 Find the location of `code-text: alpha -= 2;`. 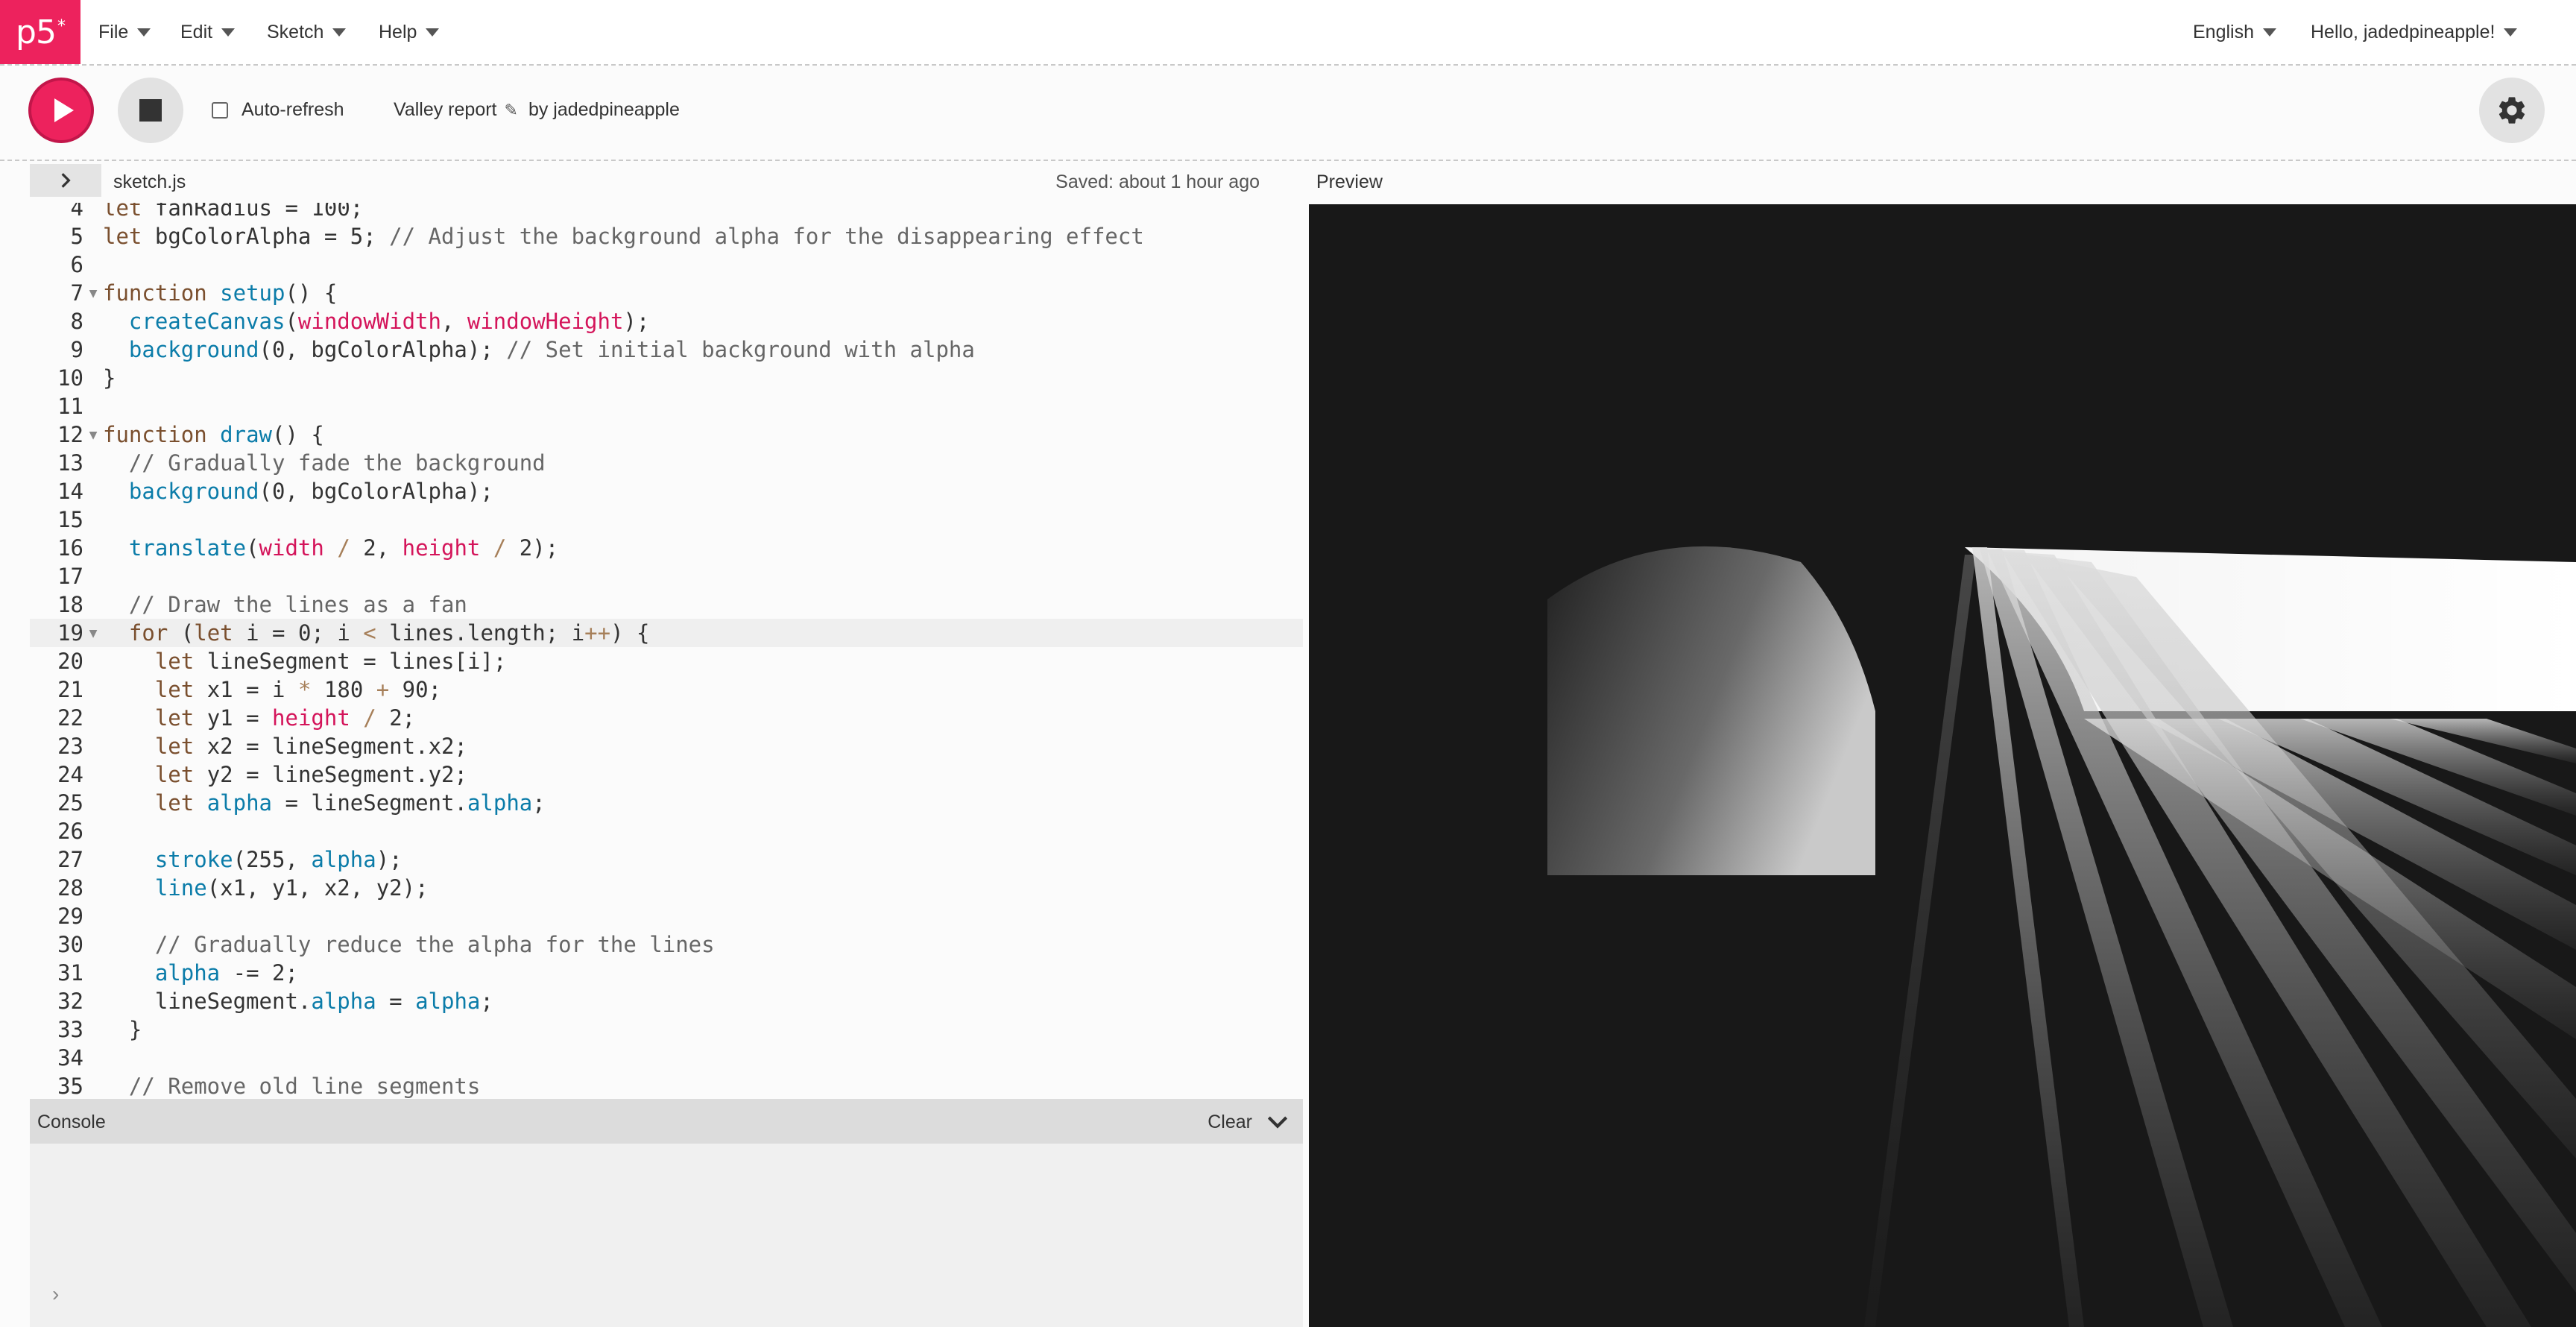

code-text: alpha -= 2; is located at coordinates (201, 973).